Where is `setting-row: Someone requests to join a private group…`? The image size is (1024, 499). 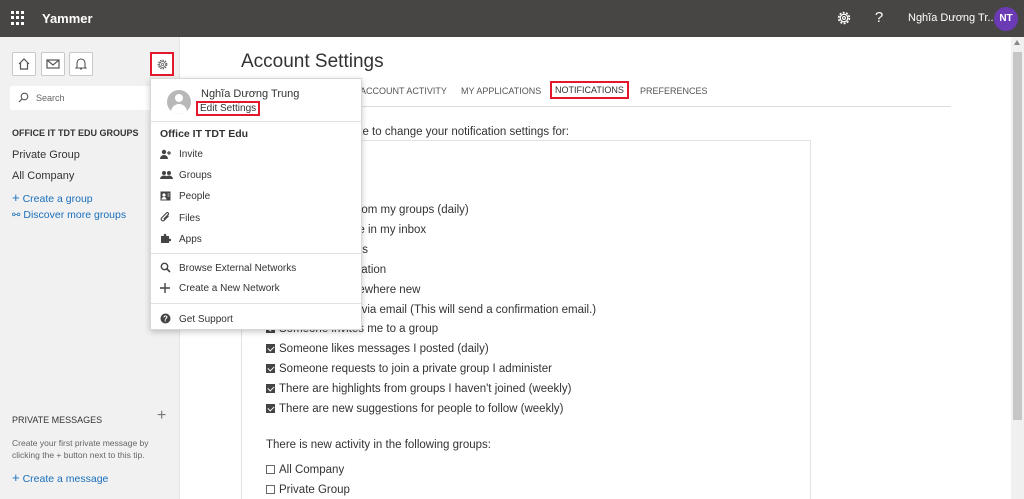 setting-row: Someone requests to join a private group… is located at coordinates (409, 369).